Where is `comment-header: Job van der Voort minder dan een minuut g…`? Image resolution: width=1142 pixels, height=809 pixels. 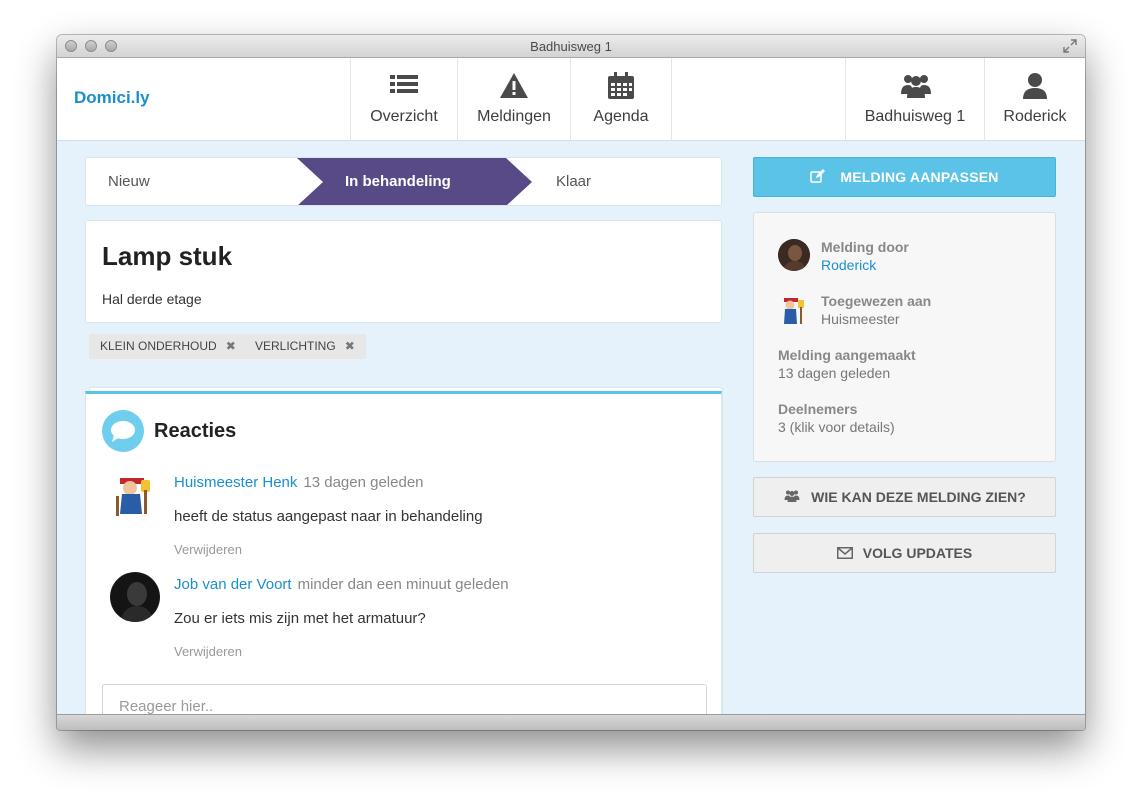 comment-header: Job van der Voort minder dan een minuut g… is located at coordinates (341, 584).